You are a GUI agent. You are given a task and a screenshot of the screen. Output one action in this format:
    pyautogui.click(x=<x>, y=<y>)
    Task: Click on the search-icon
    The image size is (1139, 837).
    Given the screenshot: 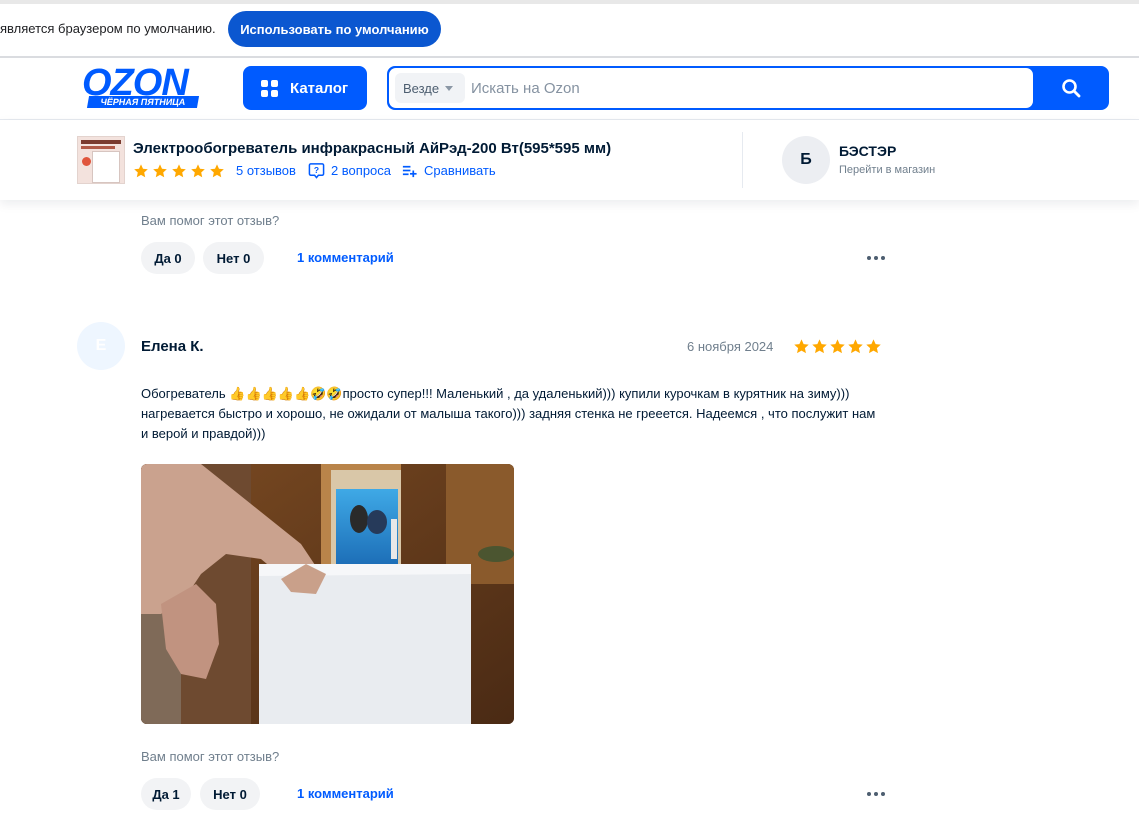 What is the action you would take?
    pyautogui.click(x=1071, y=88)
    